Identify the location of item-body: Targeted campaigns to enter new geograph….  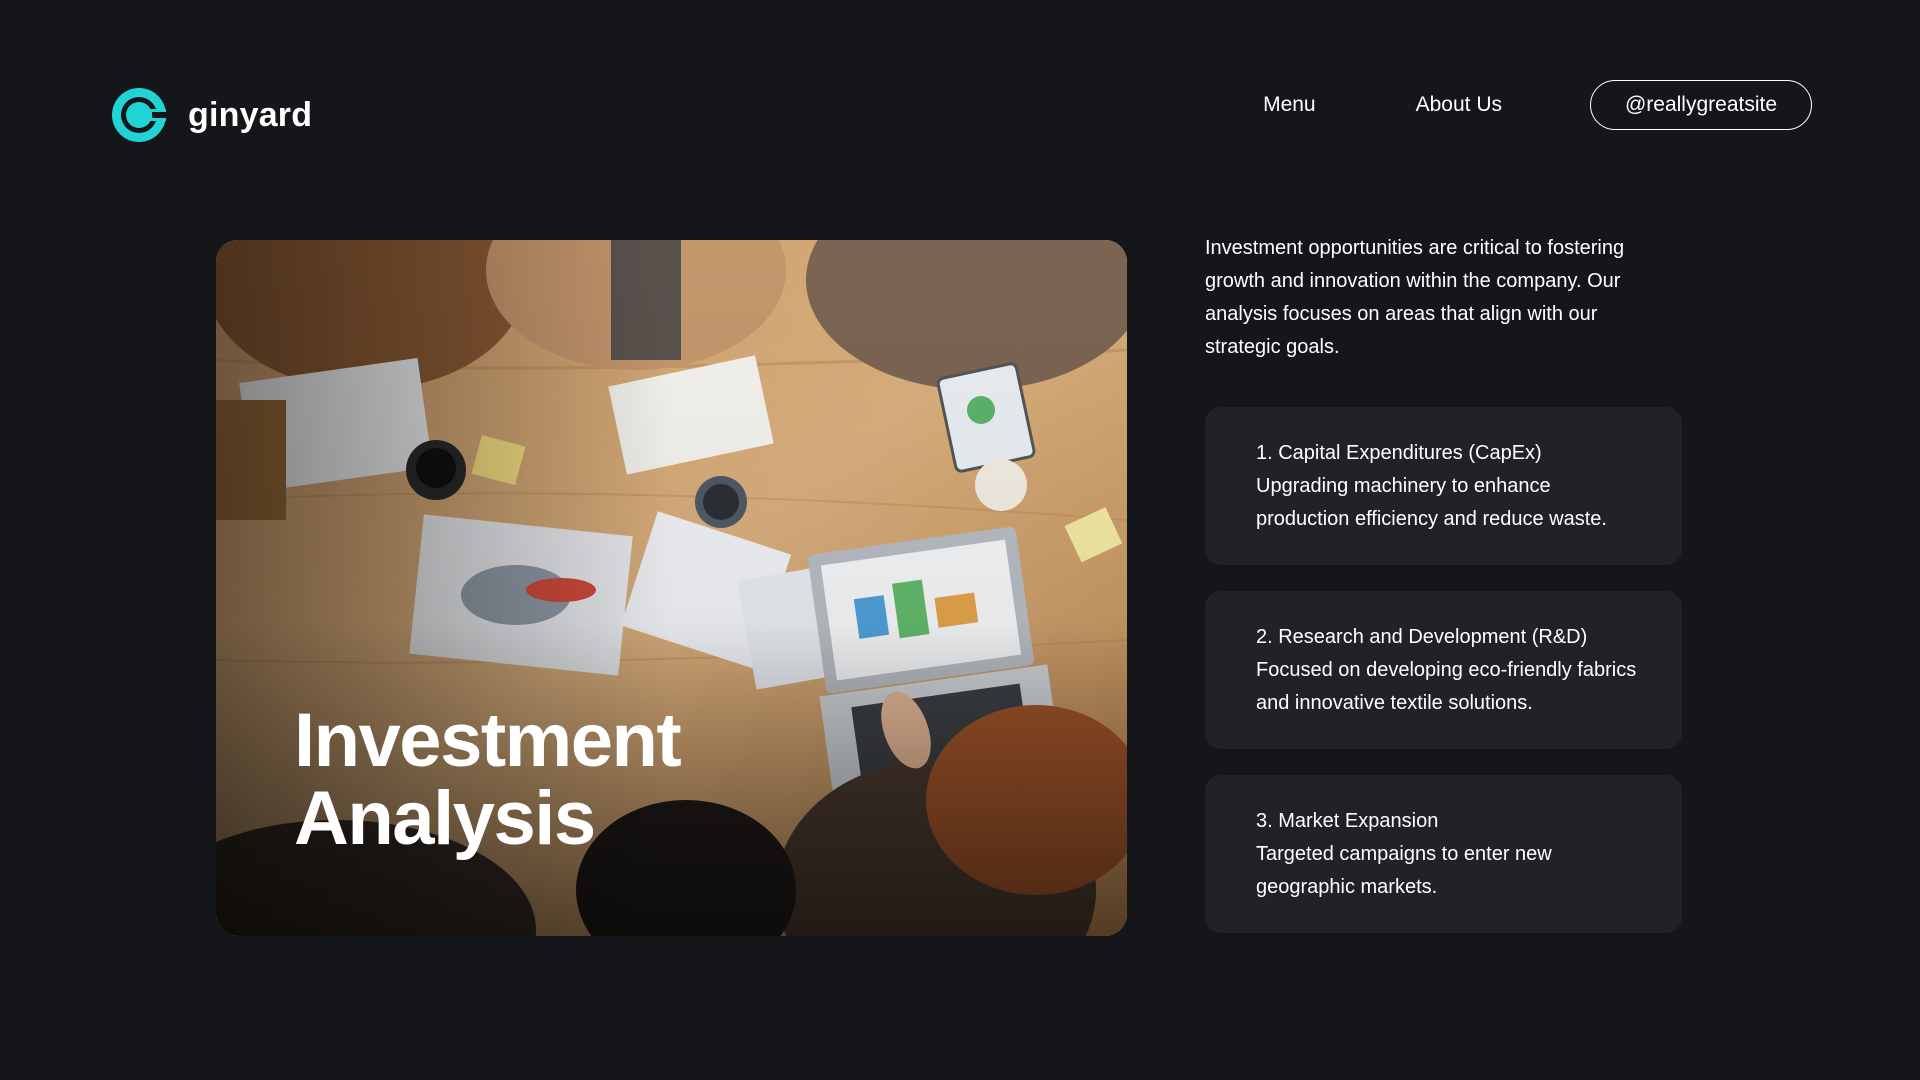
(1404, 870).